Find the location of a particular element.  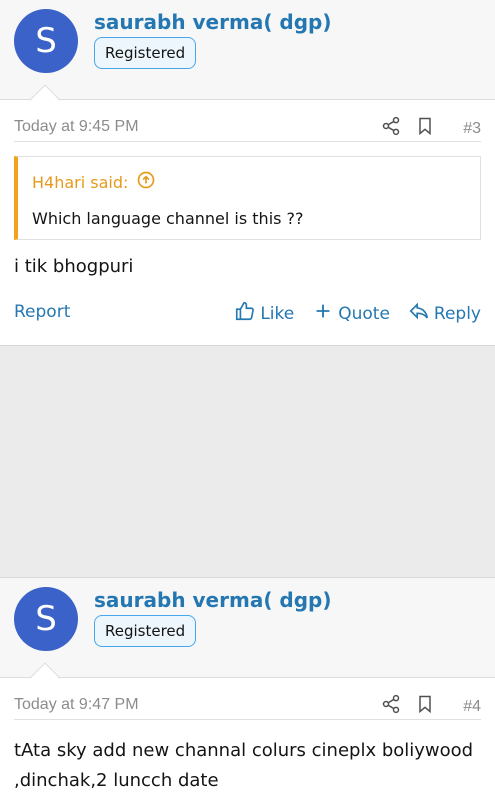

post-message: i tik bhogpuri is located at coordinates (74, 266).